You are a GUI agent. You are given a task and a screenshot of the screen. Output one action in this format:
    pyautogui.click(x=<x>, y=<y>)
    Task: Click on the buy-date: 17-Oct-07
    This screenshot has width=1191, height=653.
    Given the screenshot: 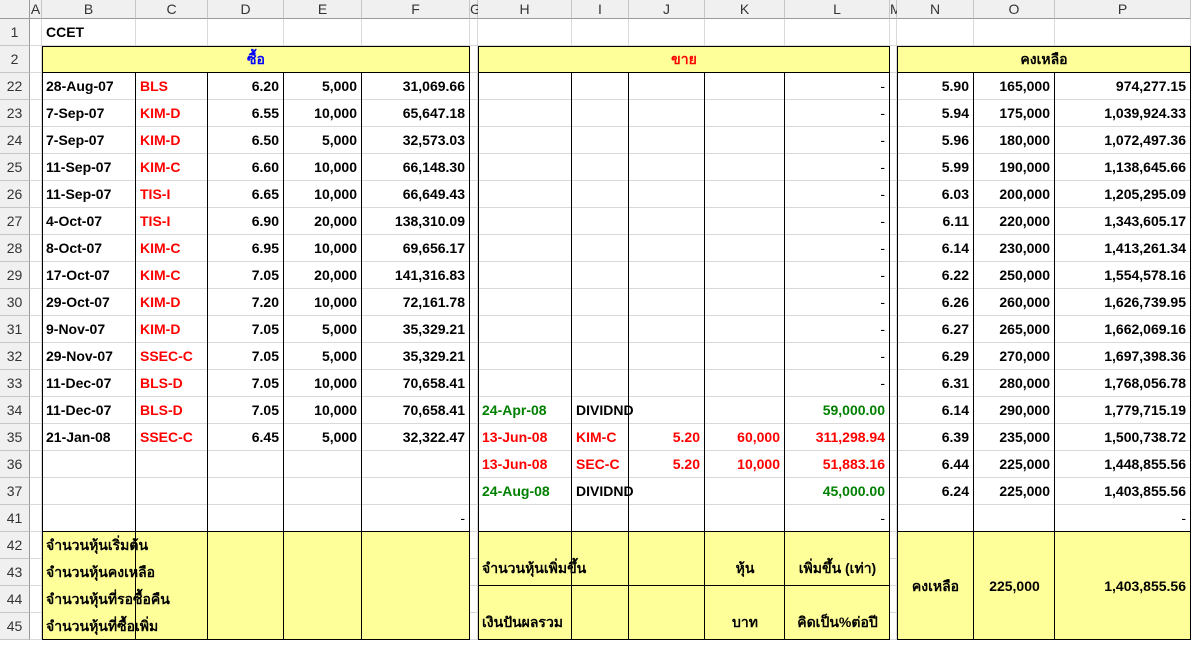 What is the action you would take?
    pyautogui.click(x=89, y=275)
    